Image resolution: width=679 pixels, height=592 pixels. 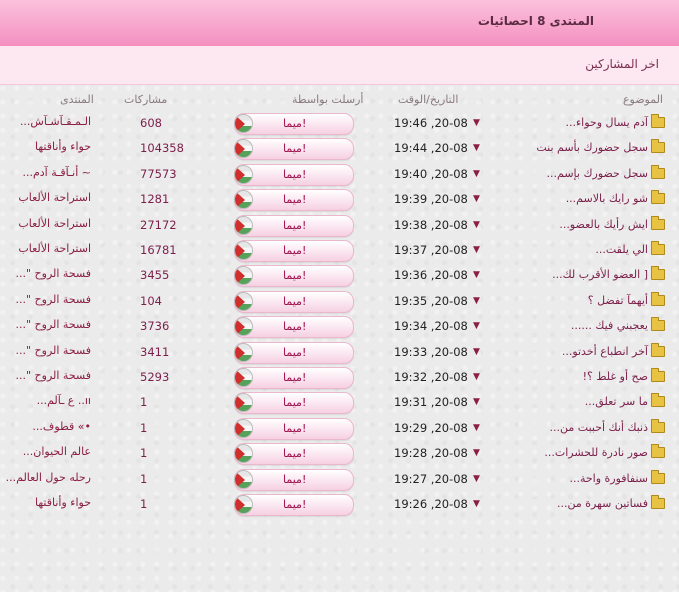 What do you see at coordinates (431, 275) in the screenshot?
I see `post-date: 19:36 ,20-08` at bounding box center [431, 275].